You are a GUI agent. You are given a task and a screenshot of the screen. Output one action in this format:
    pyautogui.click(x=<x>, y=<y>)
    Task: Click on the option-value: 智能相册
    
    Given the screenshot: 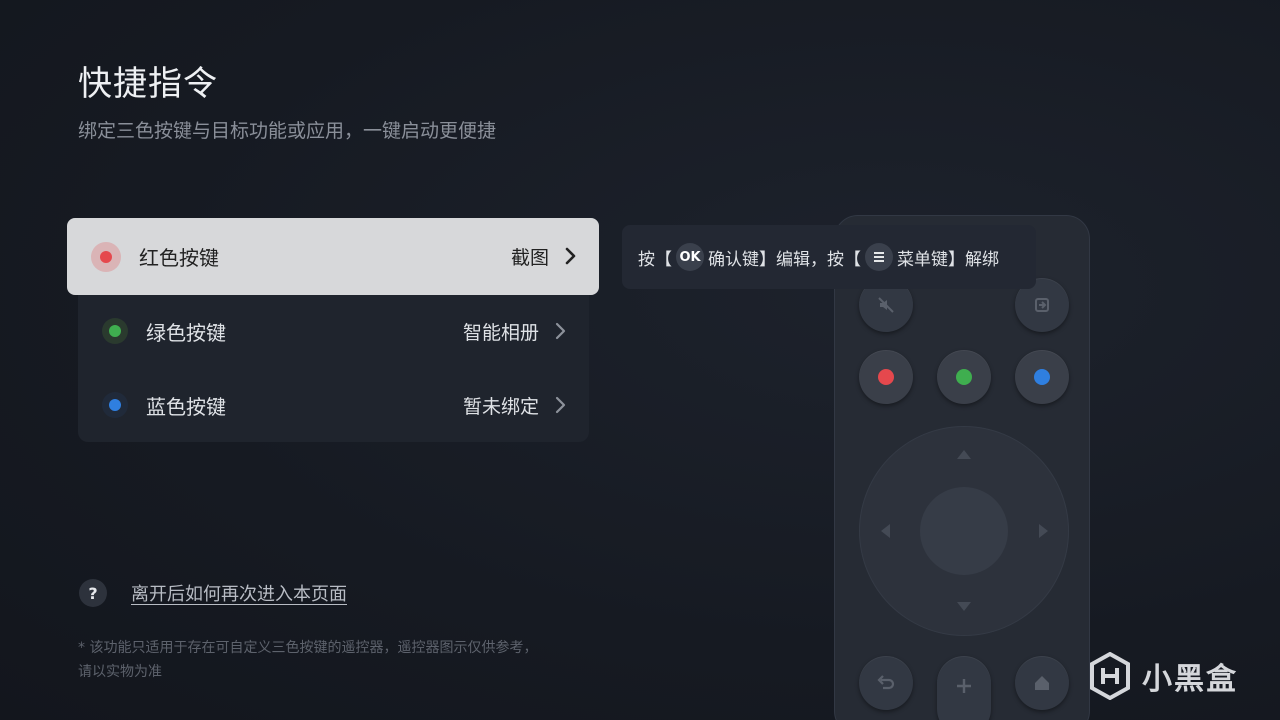 What is the action you would take?
    pyautogui.click(x=500, y=332)
    